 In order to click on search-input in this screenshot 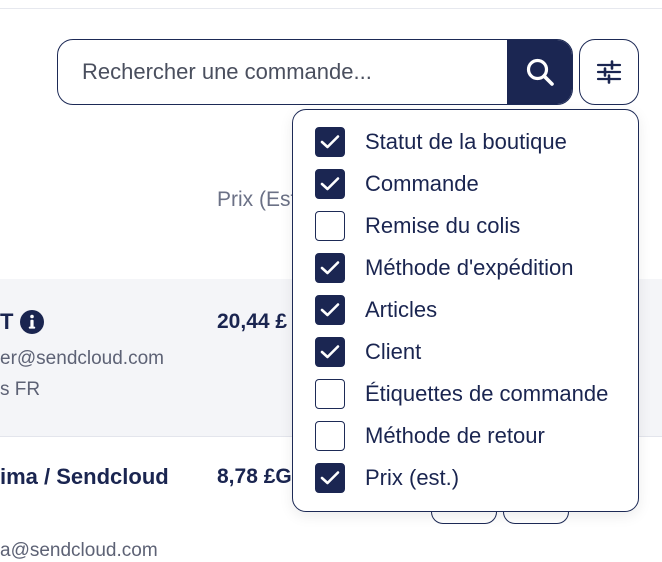, I will do `click(283, 71)`.